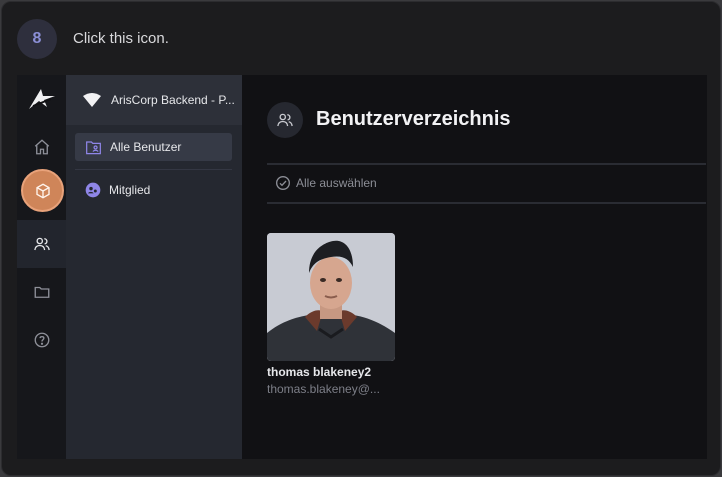 The height and width of the screenshot is (477, 722). Describe the element at coordinates (153, 190) in the screenshot. I see `panel-item-member: Mitglied` at that location.